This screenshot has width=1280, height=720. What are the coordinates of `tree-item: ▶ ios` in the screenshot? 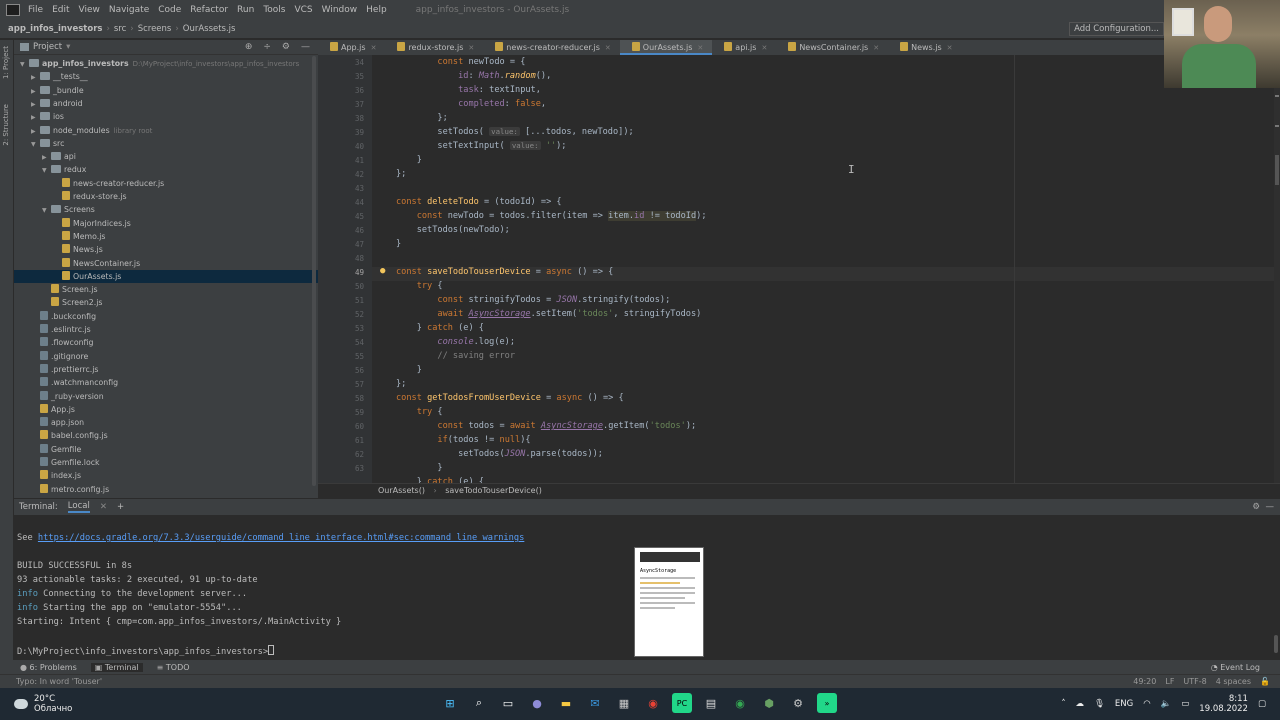 It's located at (166, 116).